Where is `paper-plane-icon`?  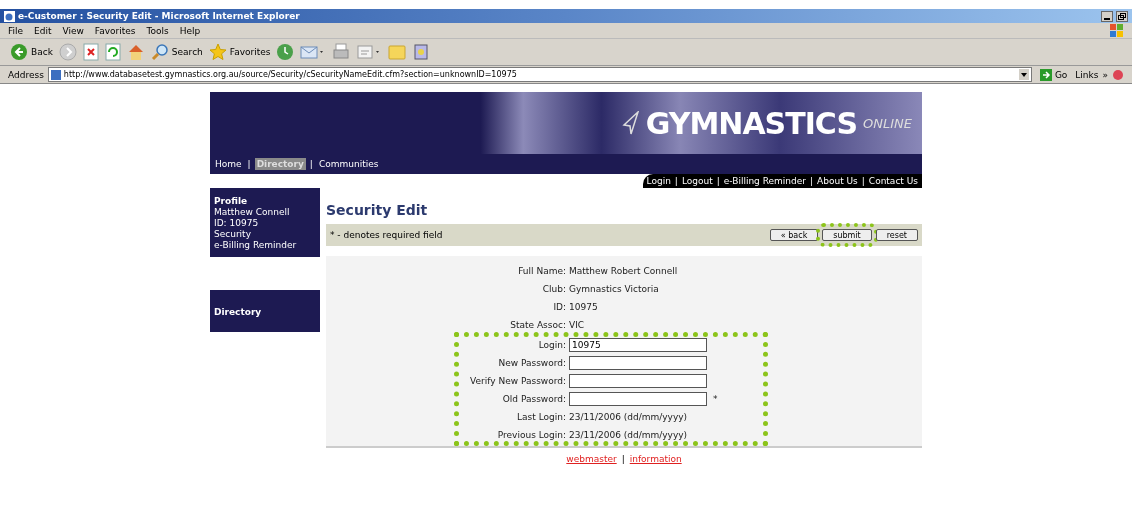 paper-plane-icon is located at coordinates (630, 123).